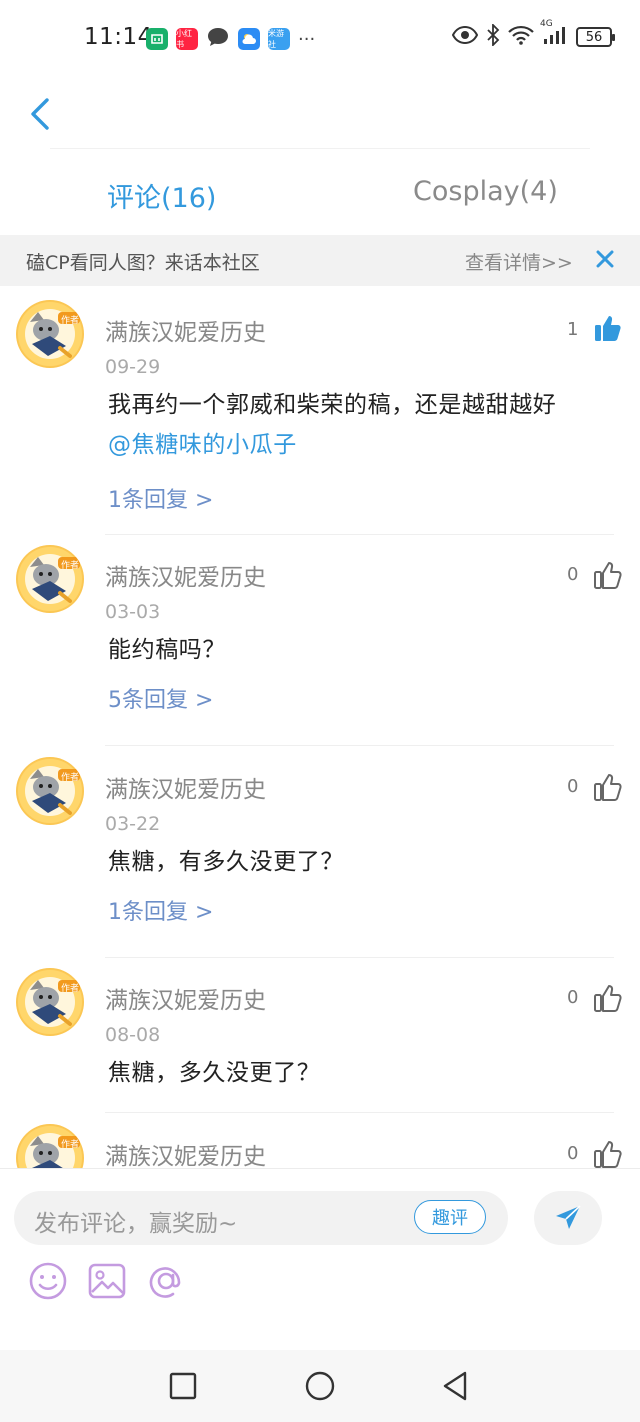 The image size is (640, 1422). I want to click on system-nav-bar, so click(320, 1386).